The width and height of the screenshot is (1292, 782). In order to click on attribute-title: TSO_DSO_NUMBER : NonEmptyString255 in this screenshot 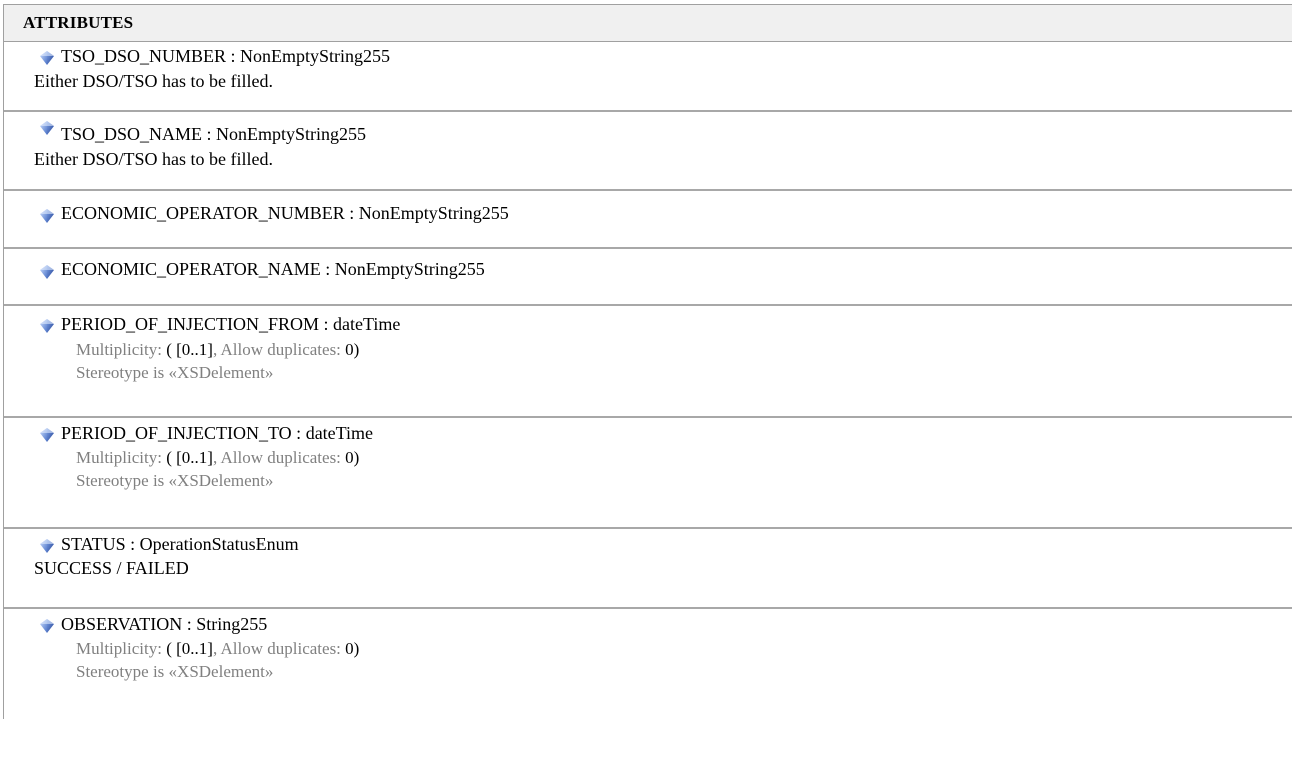, I will do `click(225, 56)`.